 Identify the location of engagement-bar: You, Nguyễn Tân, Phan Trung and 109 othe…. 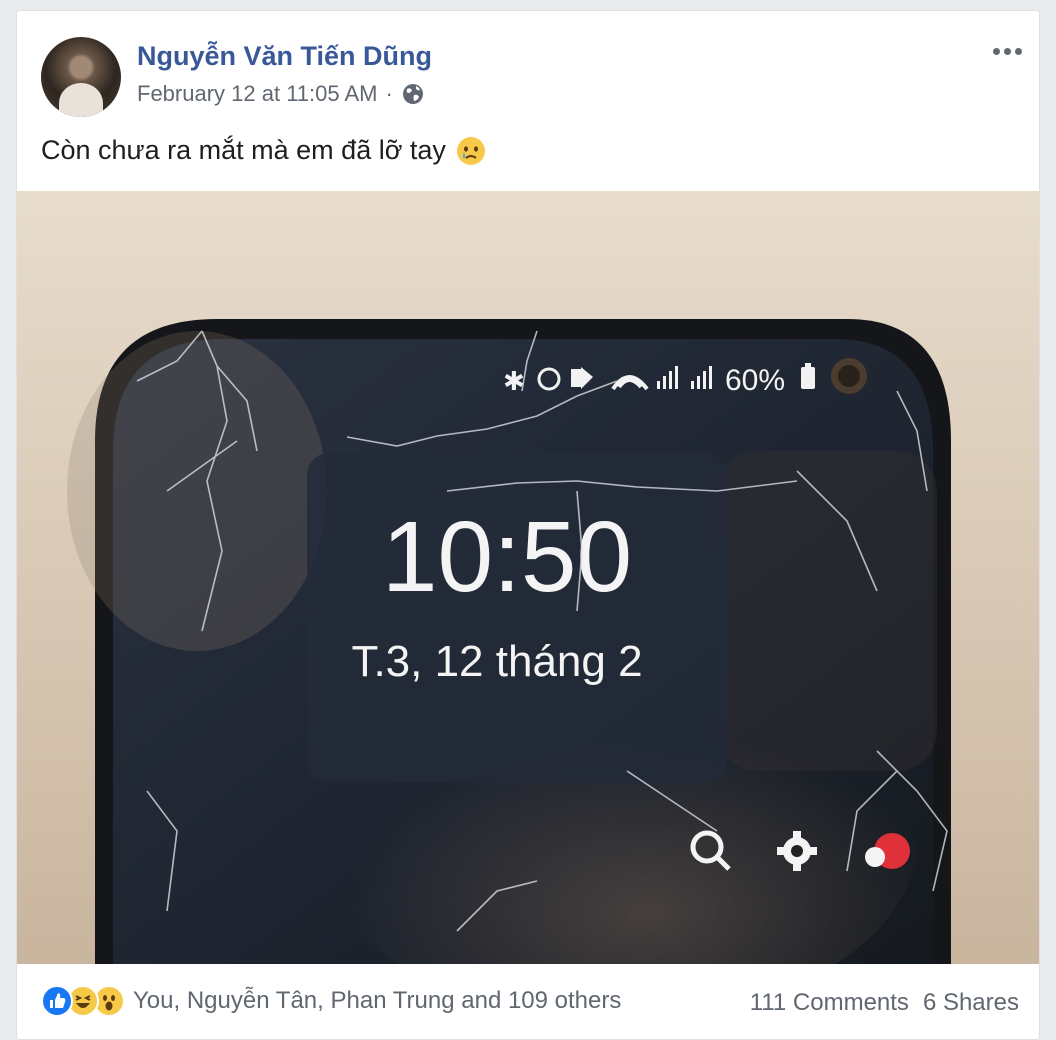
(528, 1003).